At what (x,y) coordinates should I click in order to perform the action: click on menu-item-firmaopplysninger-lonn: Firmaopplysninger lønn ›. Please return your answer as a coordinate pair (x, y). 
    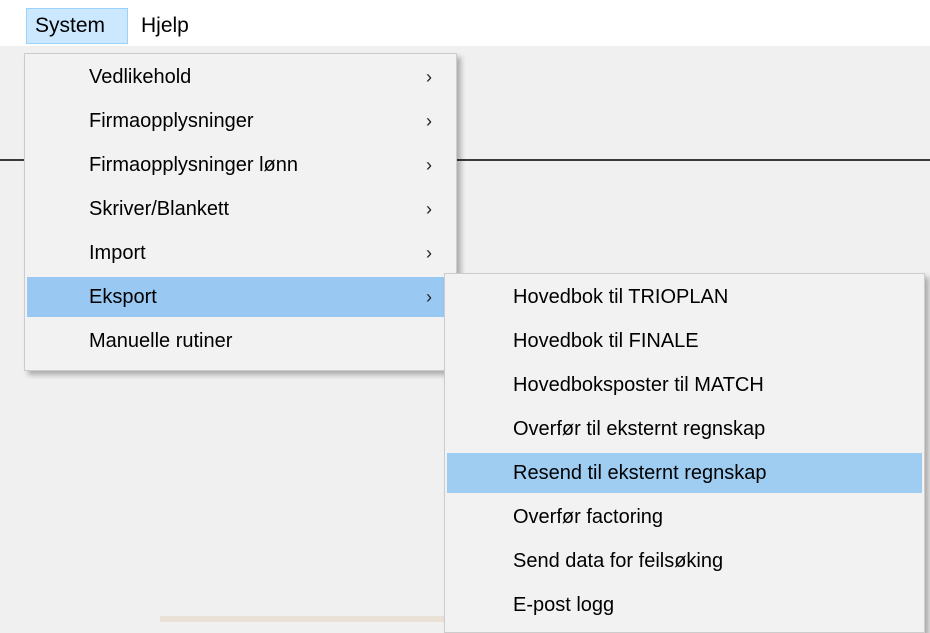
    Looking at the image, I should click on (240, 165).